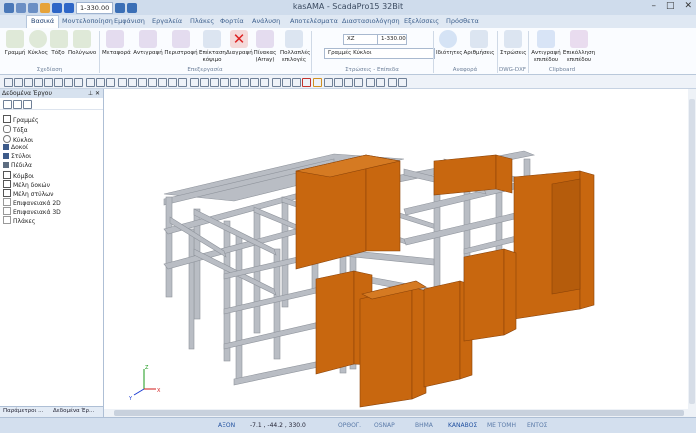  What do you see at coordinates (392, 39) in the screenshot?
I see `level-select: 1-330.00` at bounding box center [392, 39].